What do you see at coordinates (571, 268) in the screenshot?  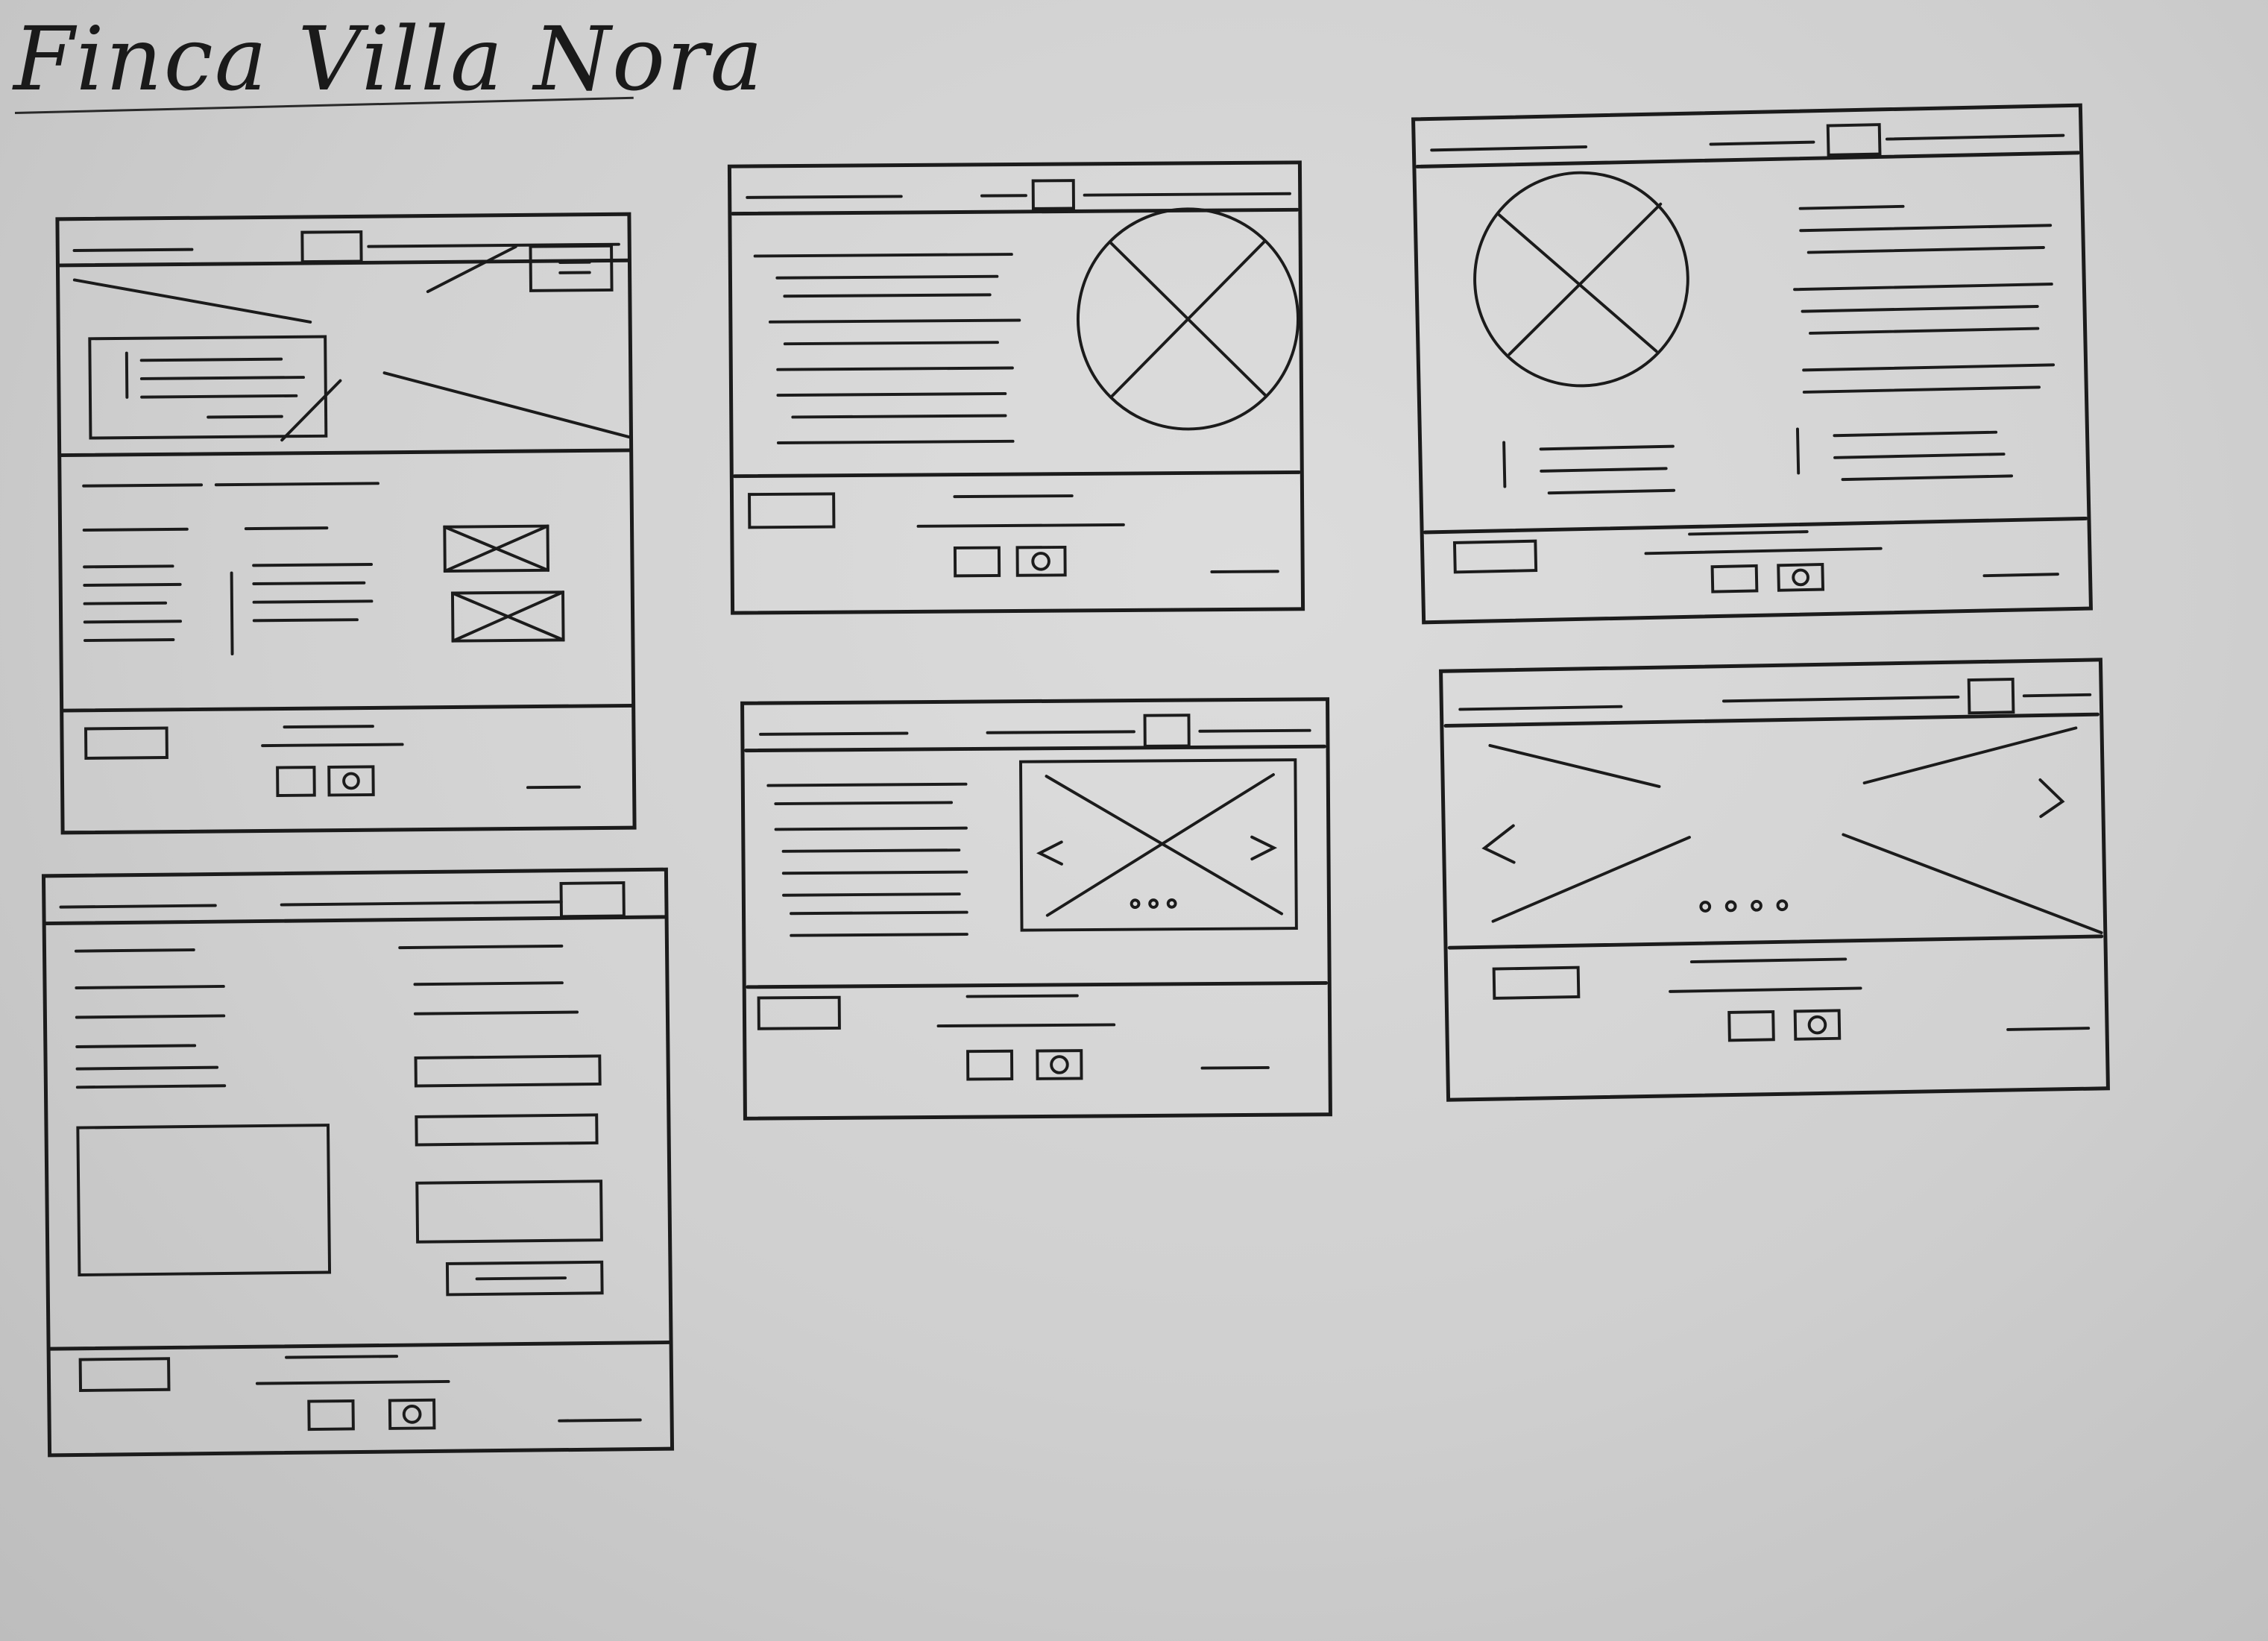 I see `menu-icon` at bounding box center [571, 268].